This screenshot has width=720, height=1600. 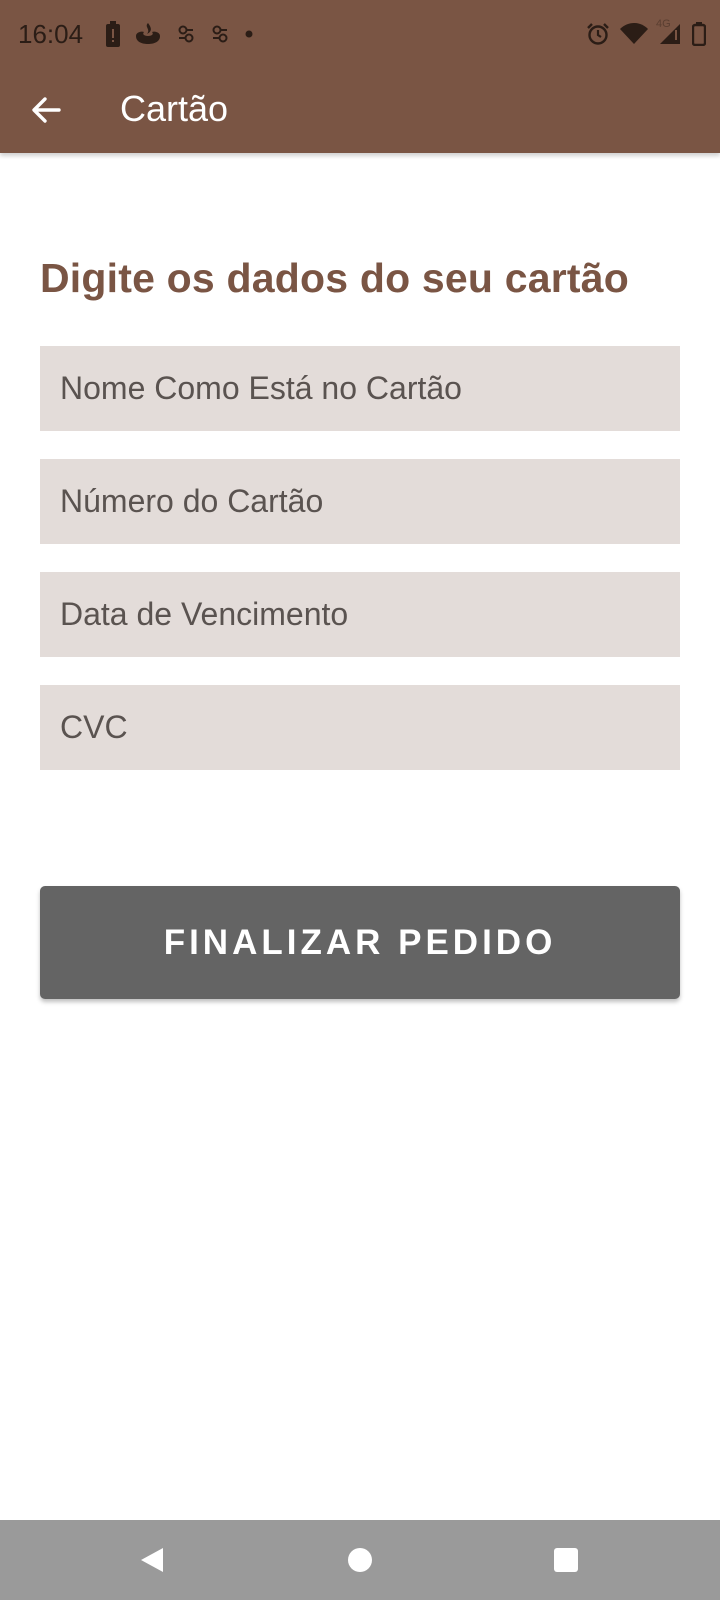 I want to click on cvc-field, so click(x=360, y=727).